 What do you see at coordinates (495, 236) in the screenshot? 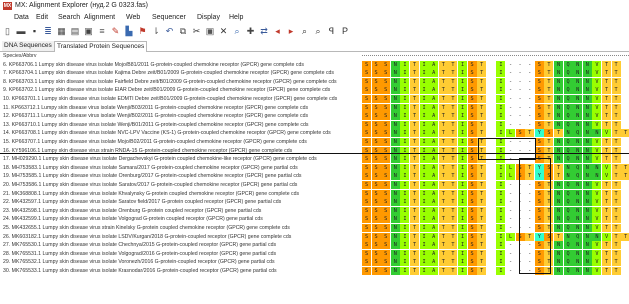
I see `sequence-residues: SSSNITIATTISTILSTYSTNQNNVTT` at bounding box center [495, 236].